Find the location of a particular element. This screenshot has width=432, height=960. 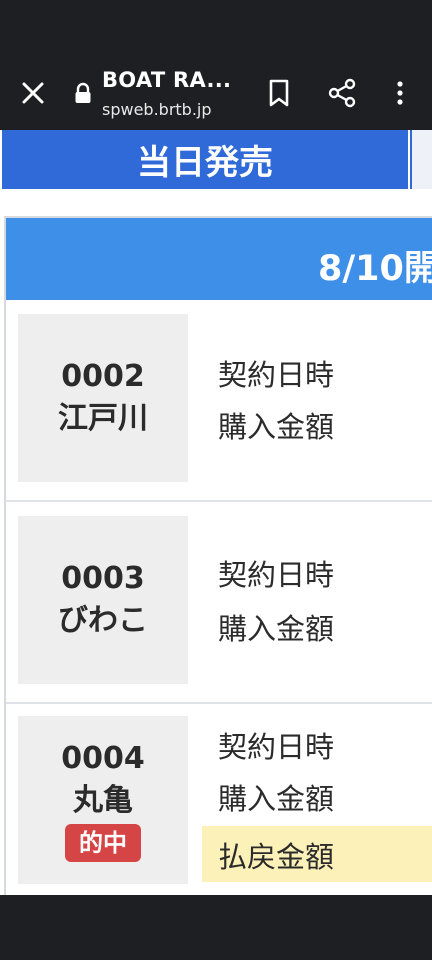

close-icon is located at coordinates (33, 93).